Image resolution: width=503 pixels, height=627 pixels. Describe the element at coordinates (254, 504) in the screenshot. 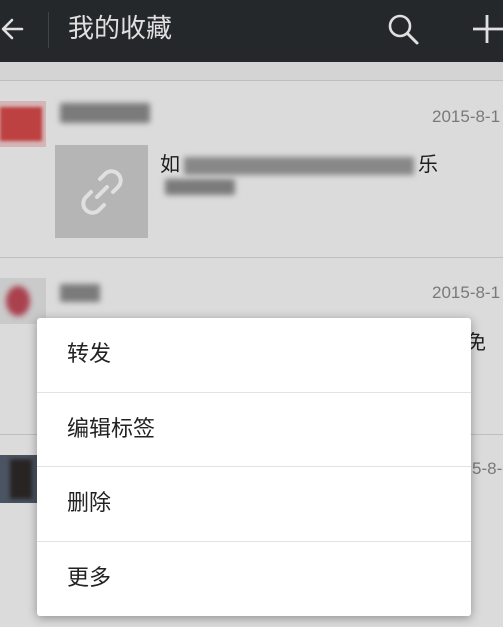

I see `menu-item-delete: 删除` at that location.